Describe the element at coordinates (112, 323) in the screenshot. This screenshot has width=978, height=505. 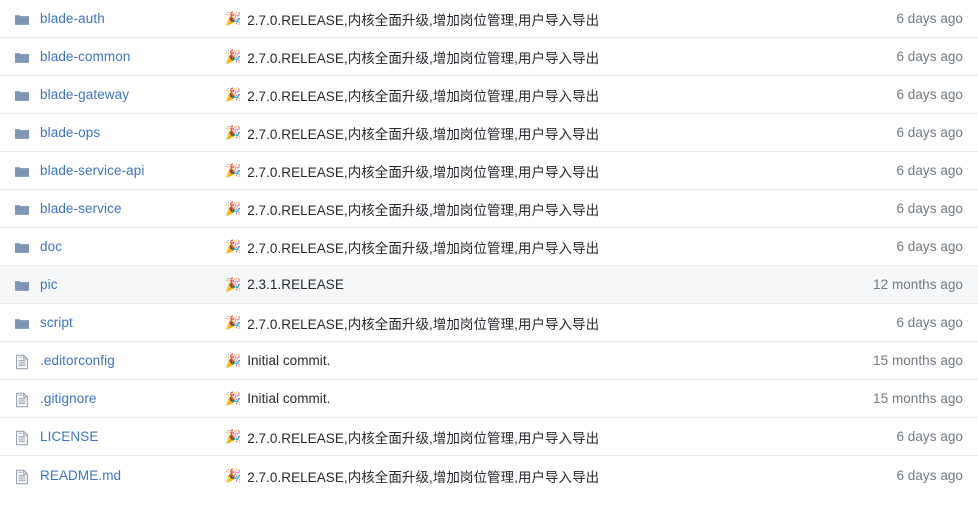
I see `file-name-cell: script` at that location.